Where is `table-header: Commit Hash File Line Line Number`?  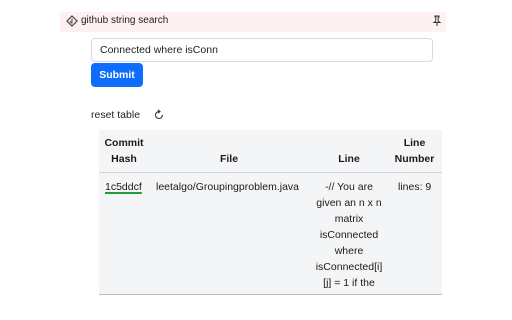
table-header: Commit Hash File Line Line Number is located at coordinates (270, 151).